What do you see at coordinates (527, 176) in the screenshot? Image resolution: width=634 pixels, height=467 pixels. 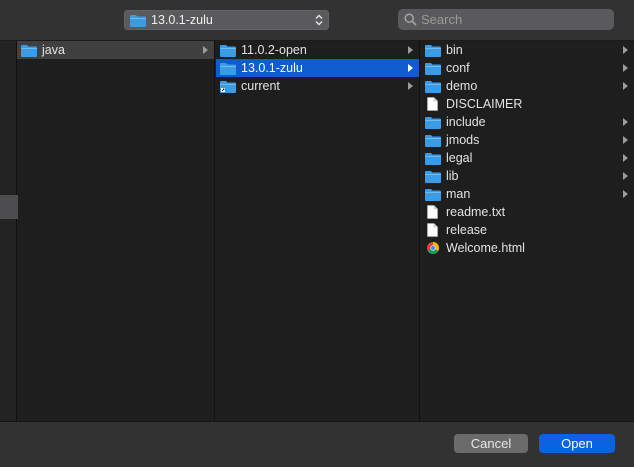 I see `file-row: lib` at bounding box center [527, 176].